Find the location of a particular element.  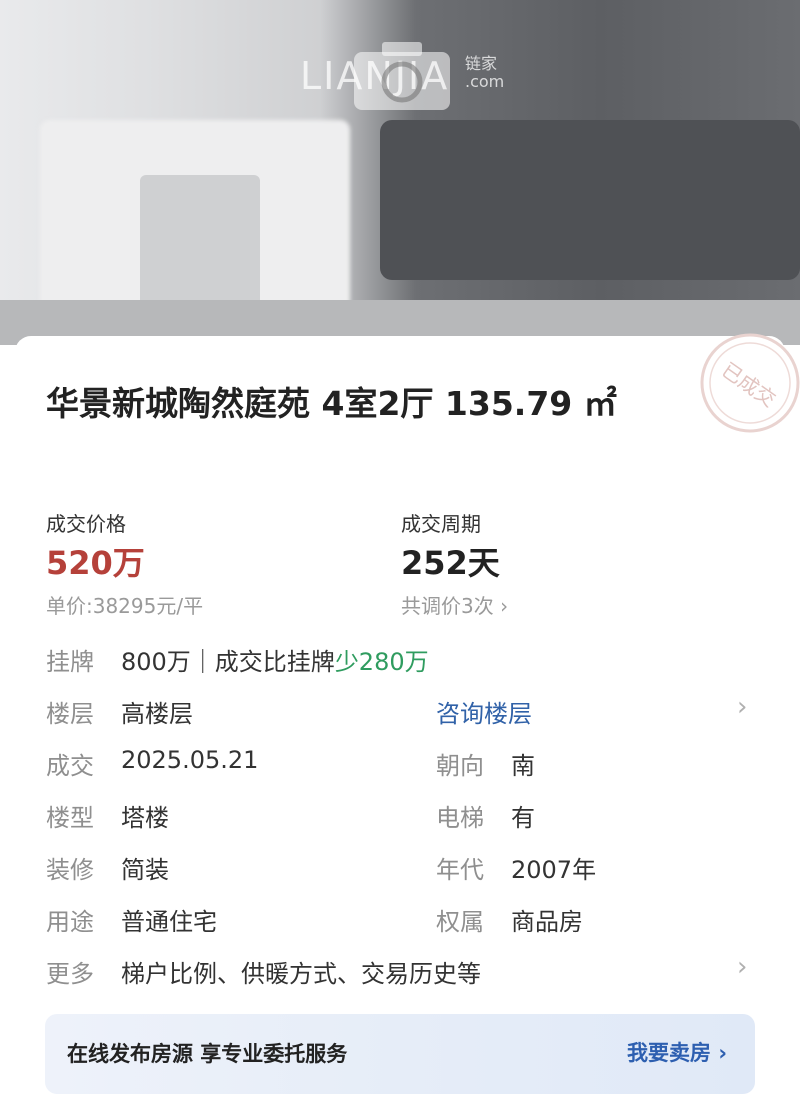

listing-price: 800万｜成交比挂牌 is located at coordinates (228, 662).